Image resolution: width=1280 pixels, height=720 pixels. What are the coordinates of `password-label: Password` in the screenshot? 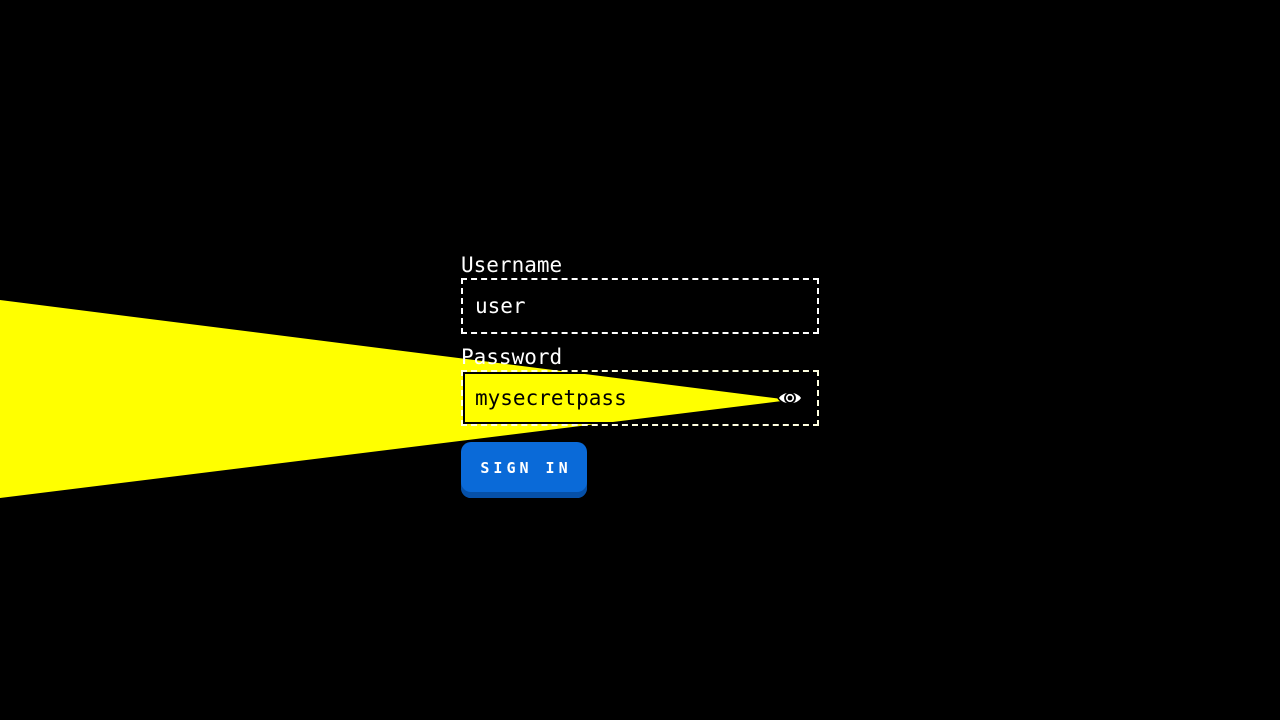 It's located at (512, 357).